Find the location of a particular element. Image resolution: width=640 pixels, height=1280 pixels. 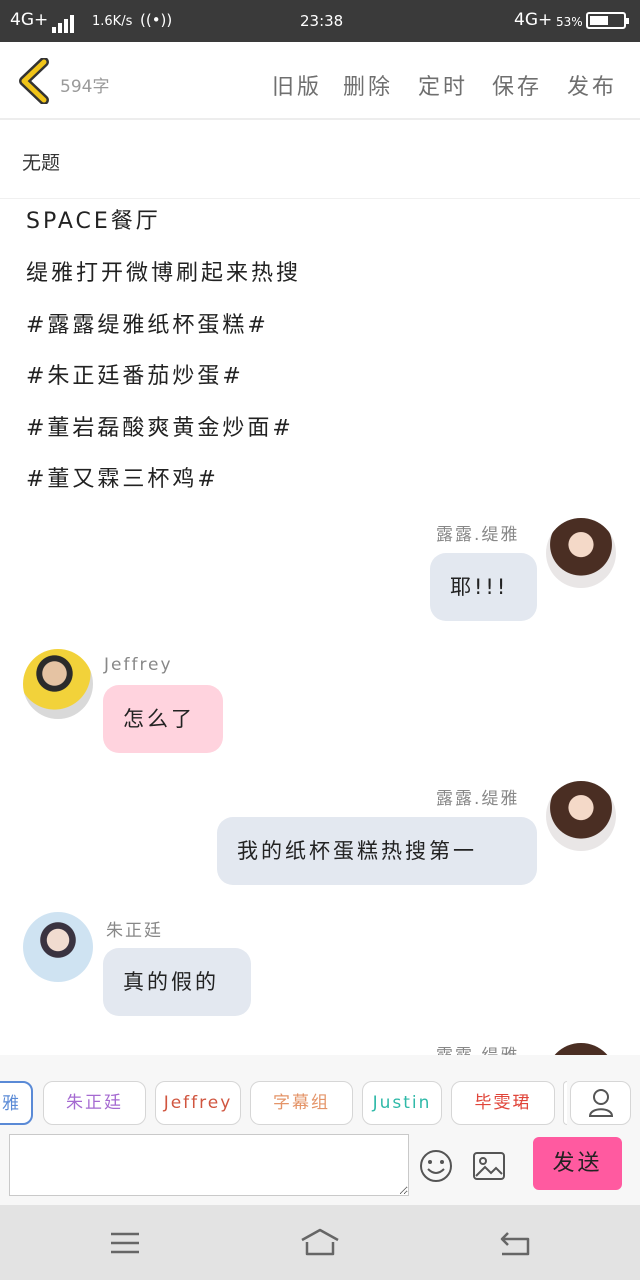

network-type-left: 4G+ is located at coordinates (29, 20).